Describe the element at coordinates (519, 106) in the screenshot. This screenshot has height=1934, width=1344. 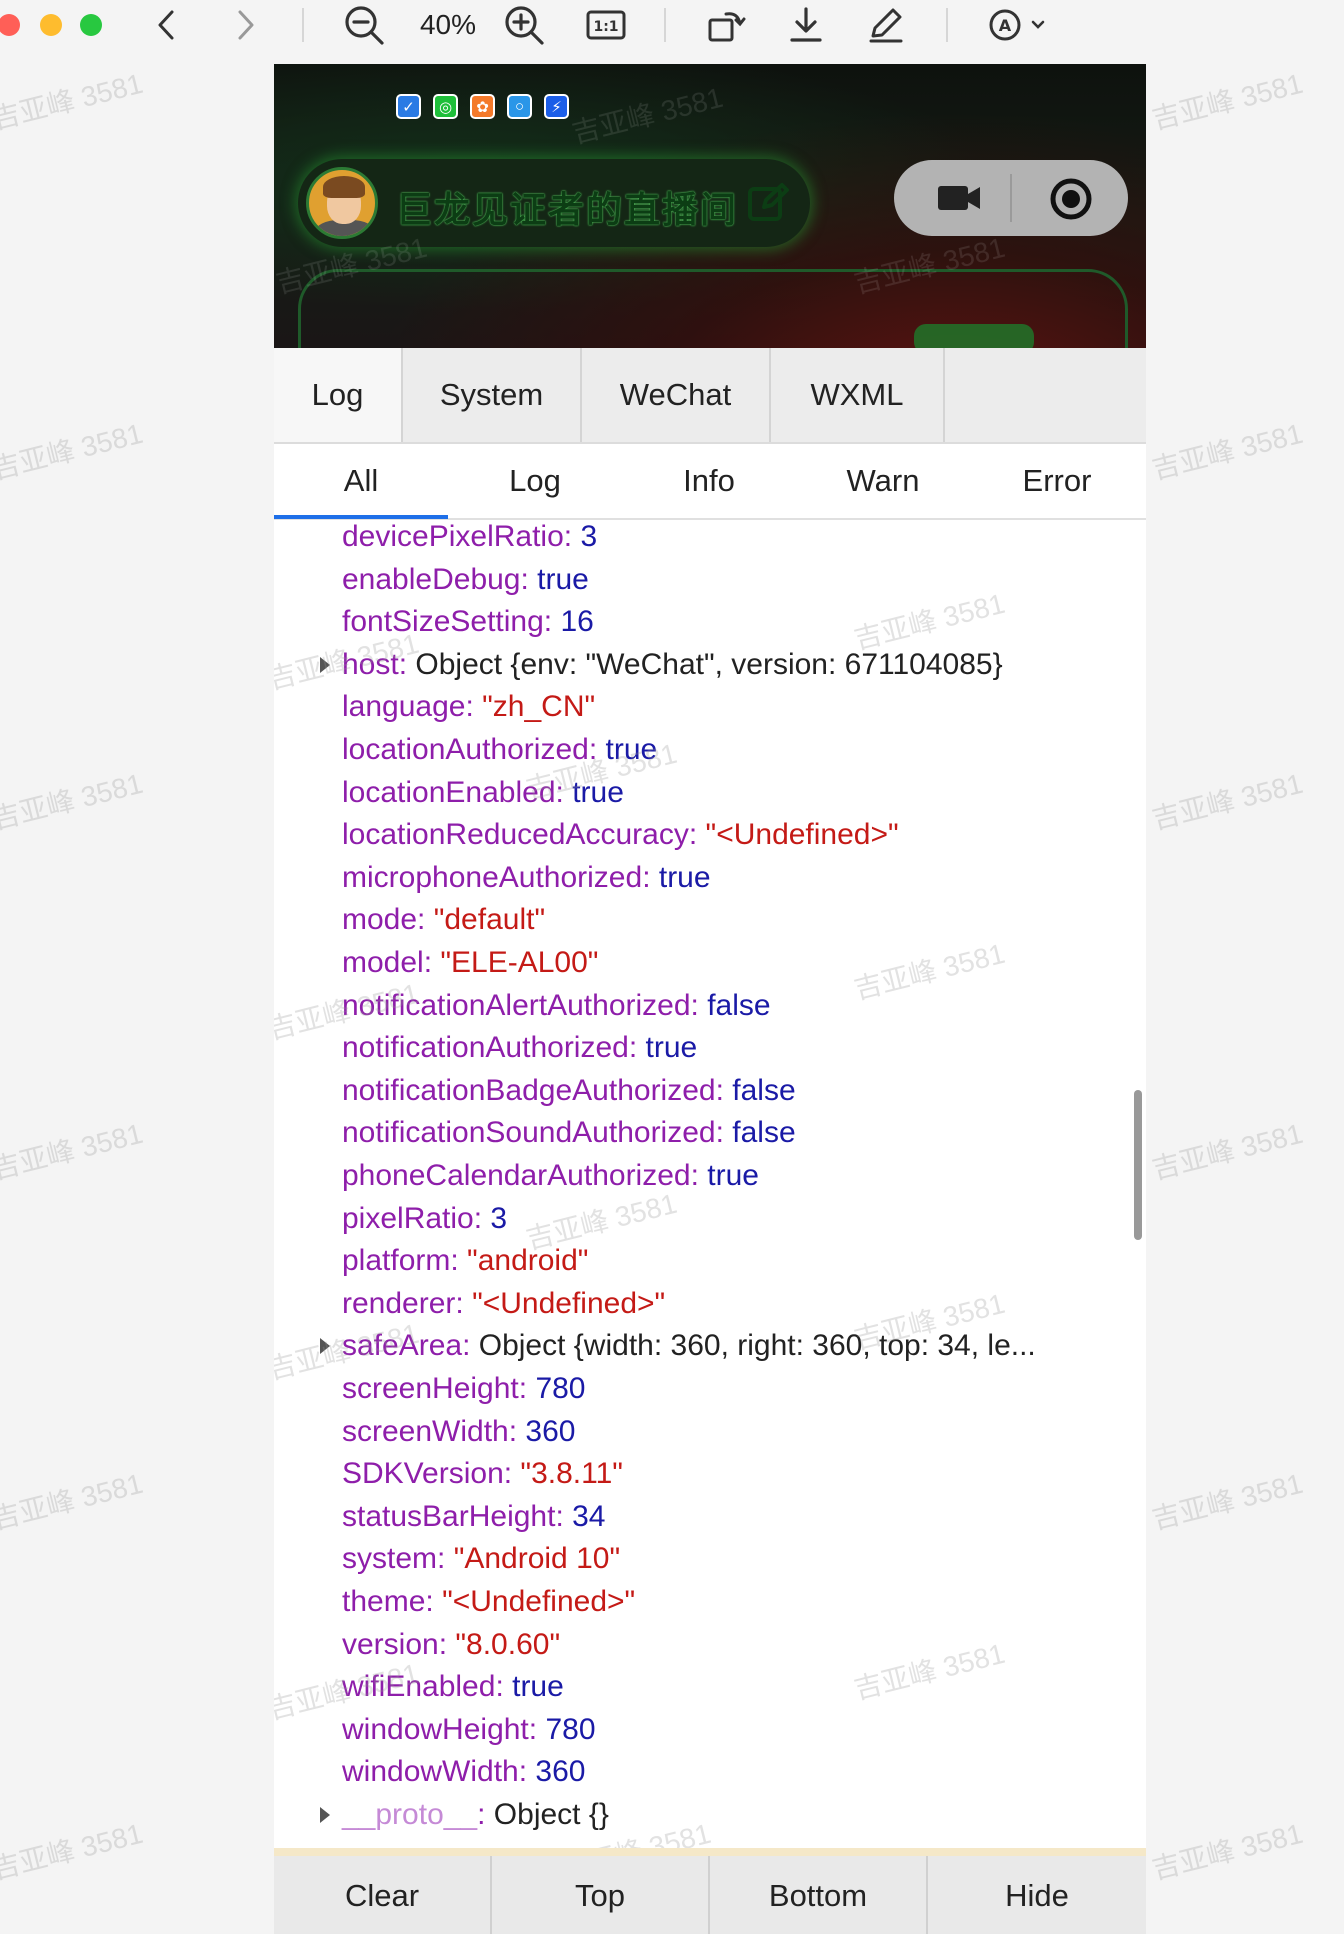
I see `search-app-icon: ○` at that location.